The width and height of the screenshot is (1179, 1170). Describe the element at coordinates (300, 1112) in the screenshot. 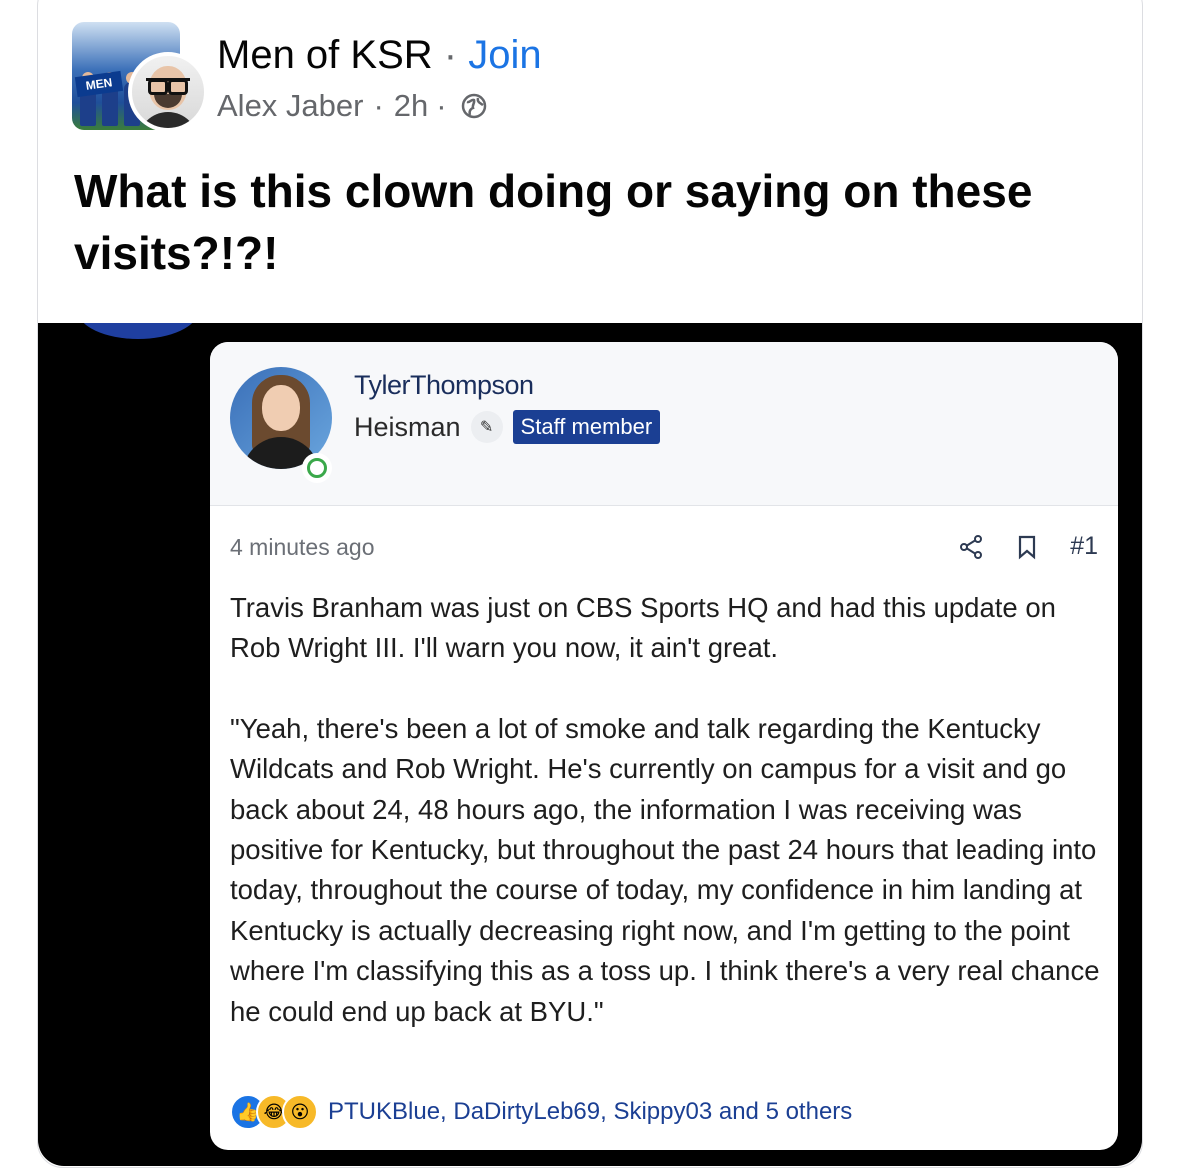

I see `wow-icon: 😮` at that location.